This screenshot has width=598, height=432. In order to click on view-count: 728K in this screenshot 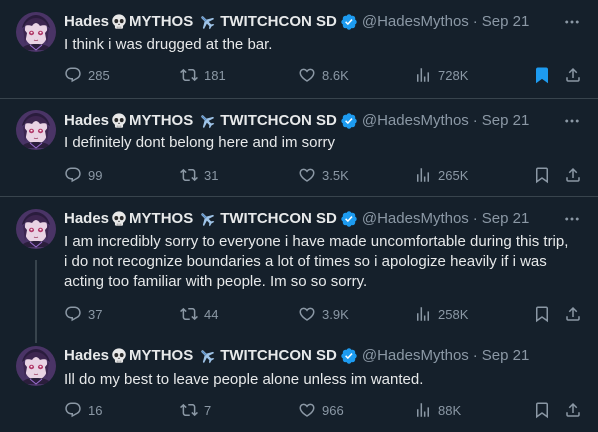, I will do `click(453, 75)`.